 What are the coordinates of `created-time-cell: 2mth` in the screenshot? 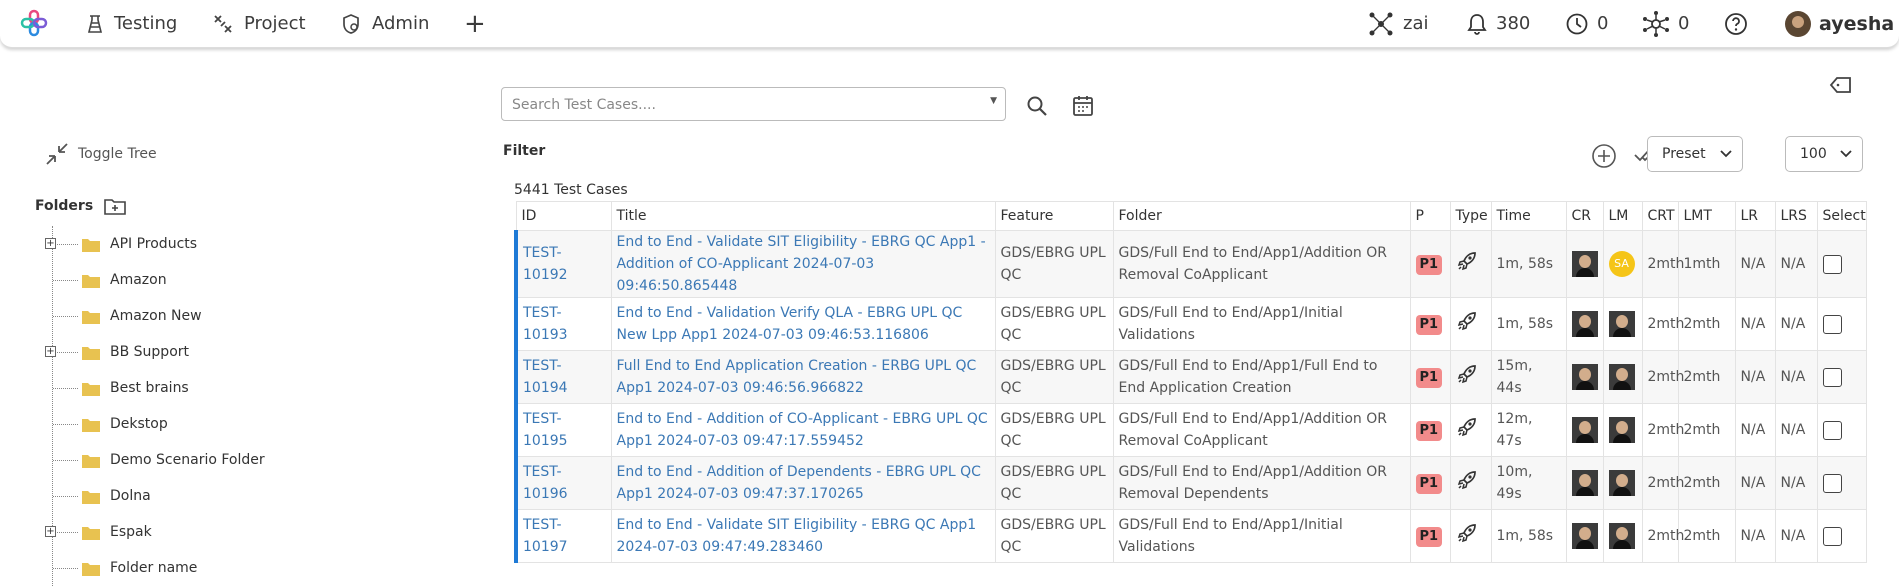 It's located at (1662, 430).